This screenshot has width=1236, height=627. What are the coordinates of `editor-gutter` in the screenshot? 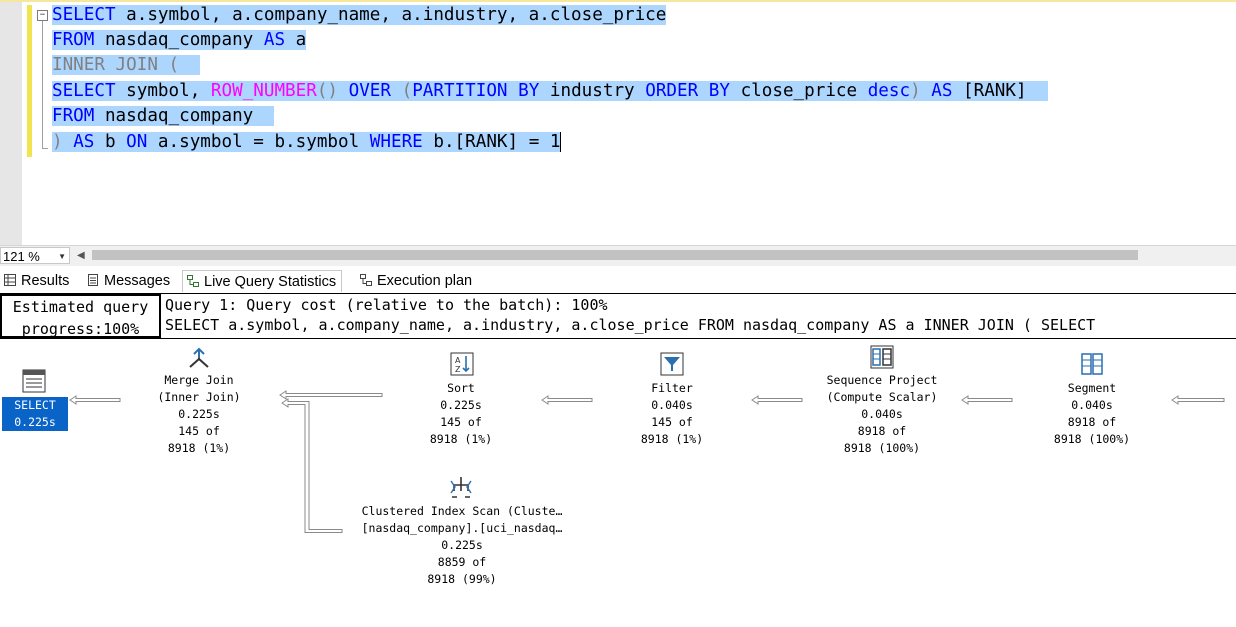 It's located at (11, 123).